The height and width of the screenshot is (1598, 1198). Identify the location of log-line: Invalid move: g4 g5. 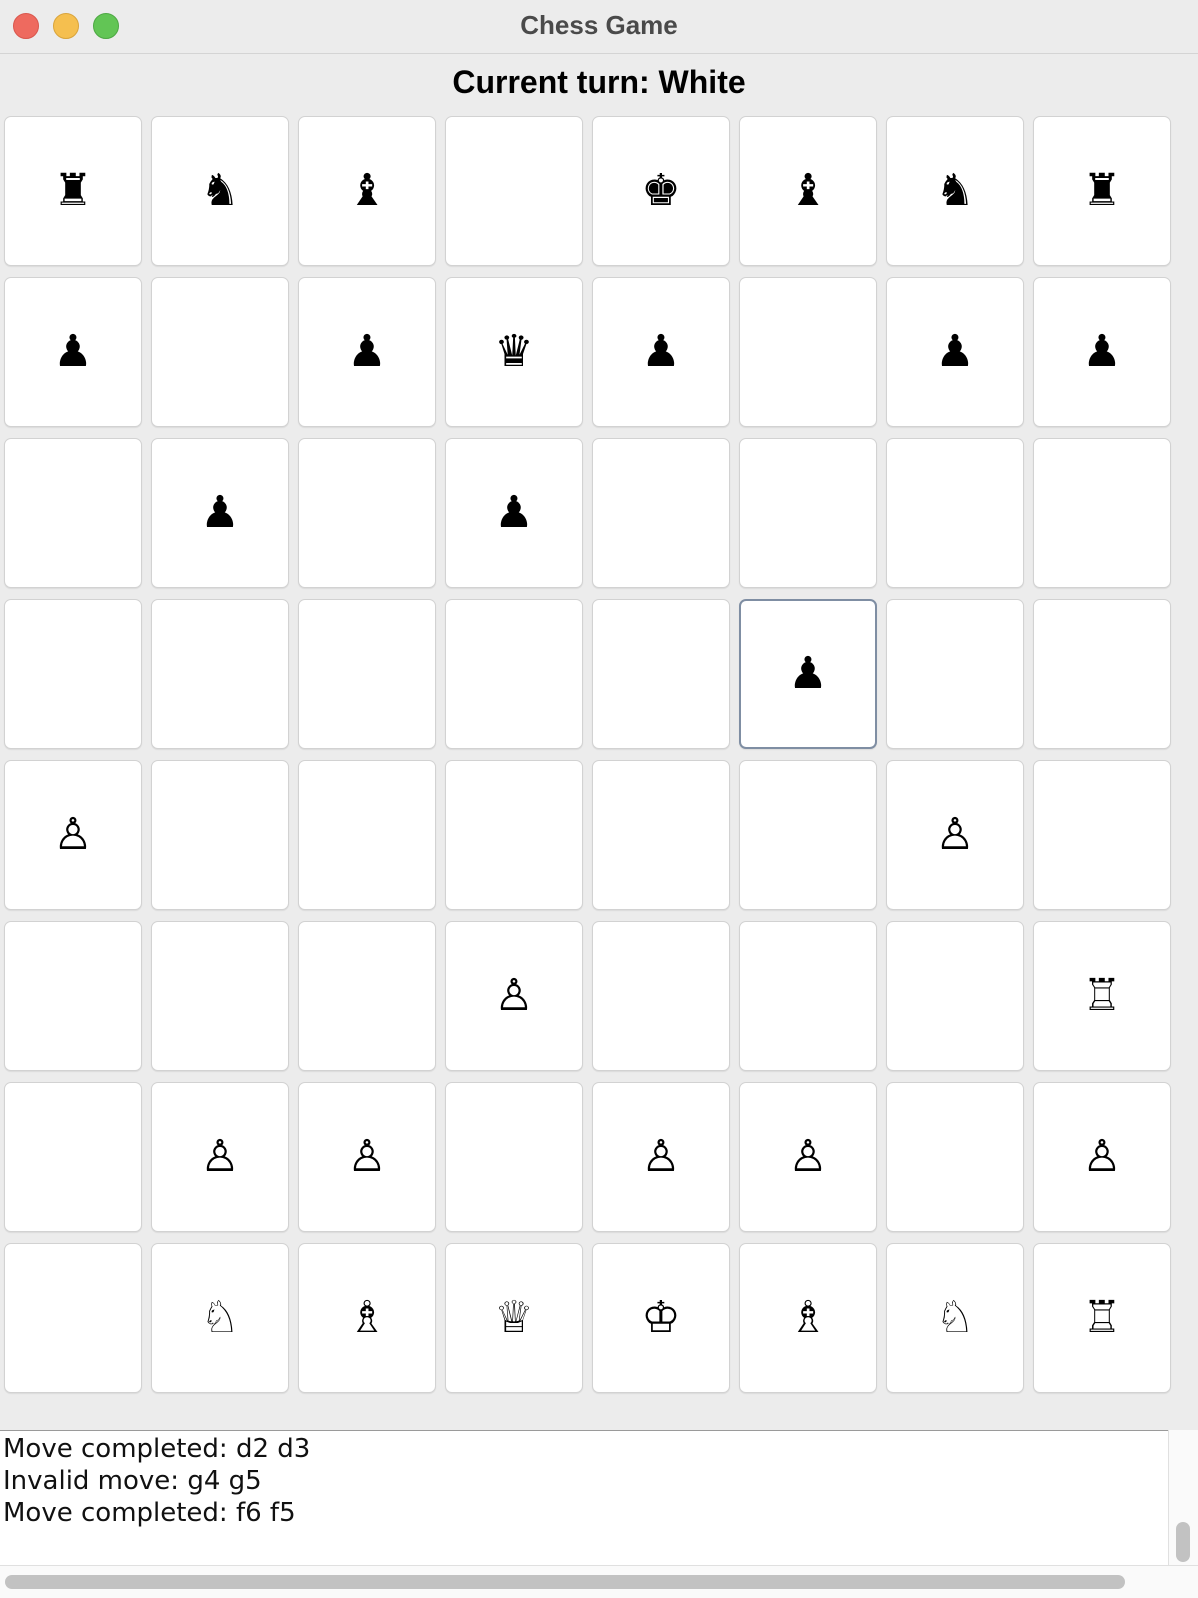
(132, 1481).